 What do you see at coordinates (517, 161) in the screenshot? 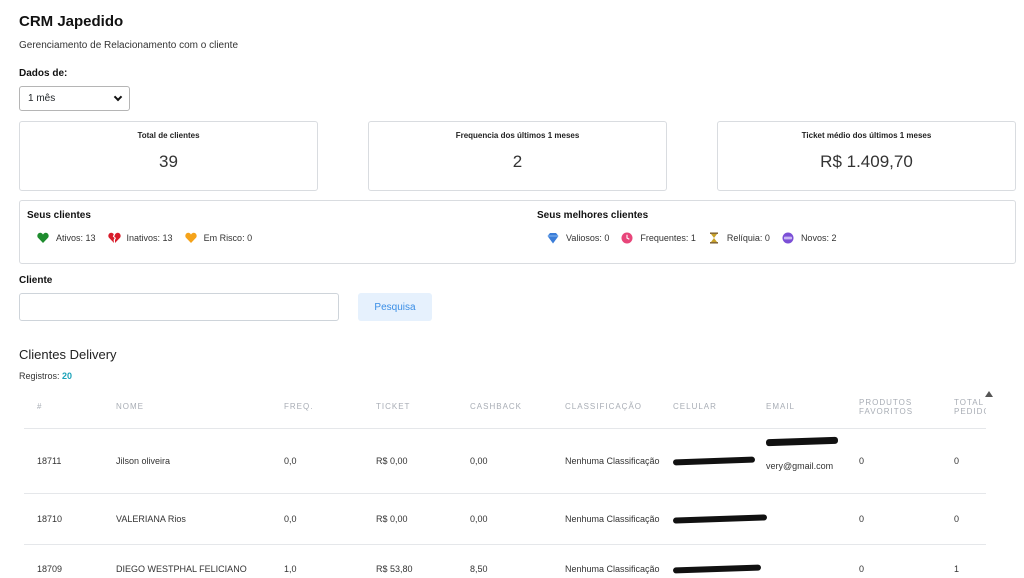
I see `stat-value: 2` at bounding box center [517, 161].